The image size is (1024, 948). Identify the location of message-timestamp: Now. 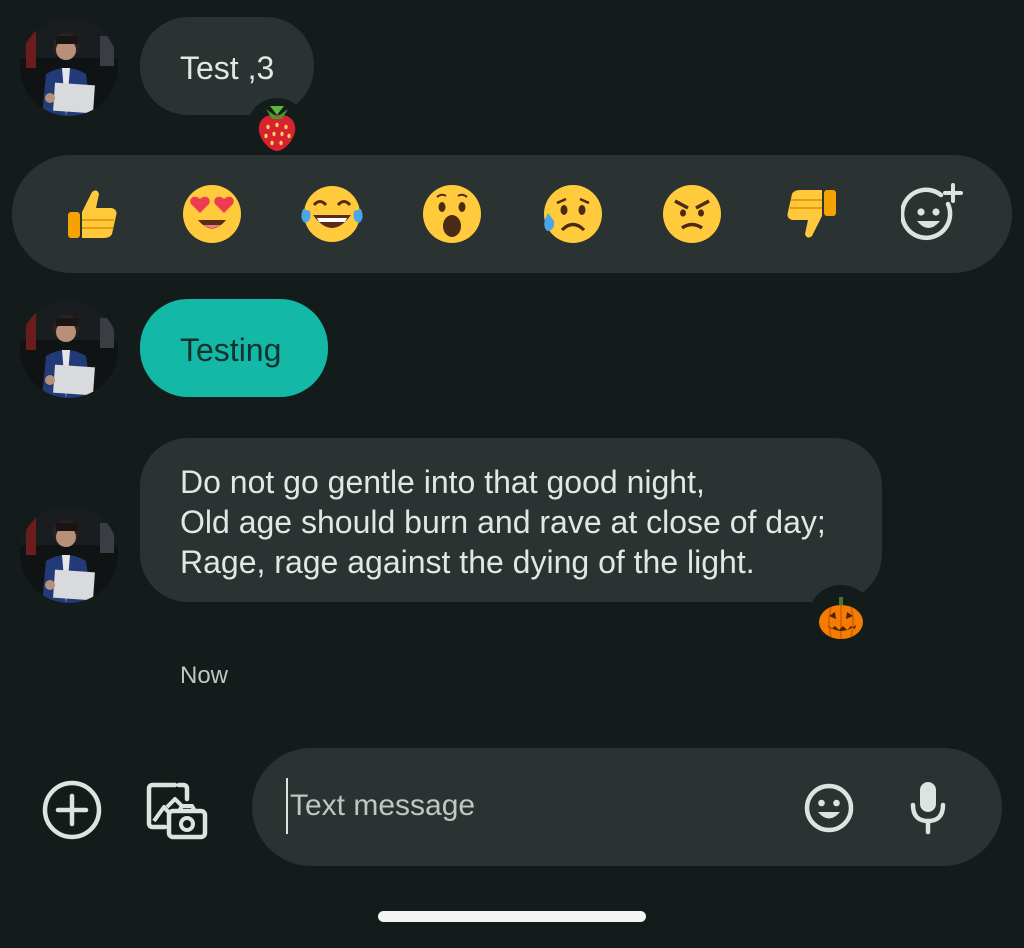
(204, 675).